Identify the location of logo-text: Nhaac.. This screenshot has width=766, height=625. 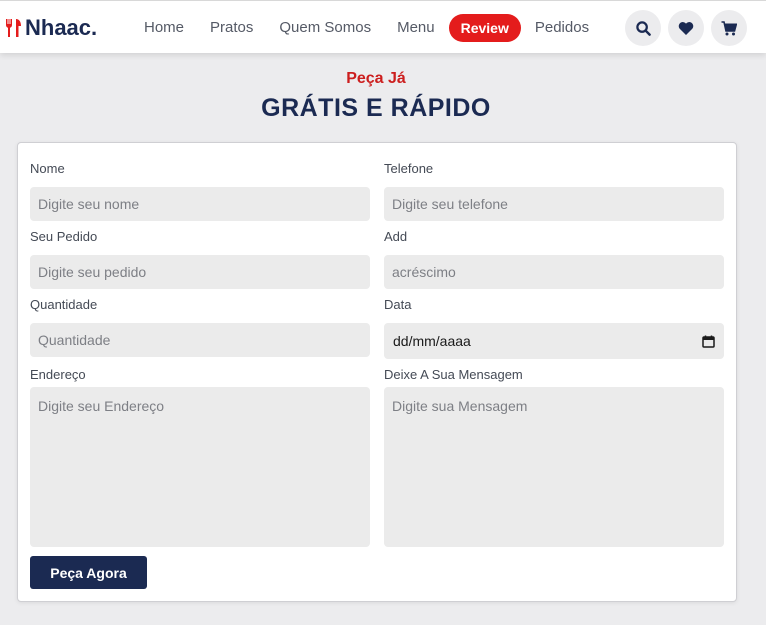
(61, 27).